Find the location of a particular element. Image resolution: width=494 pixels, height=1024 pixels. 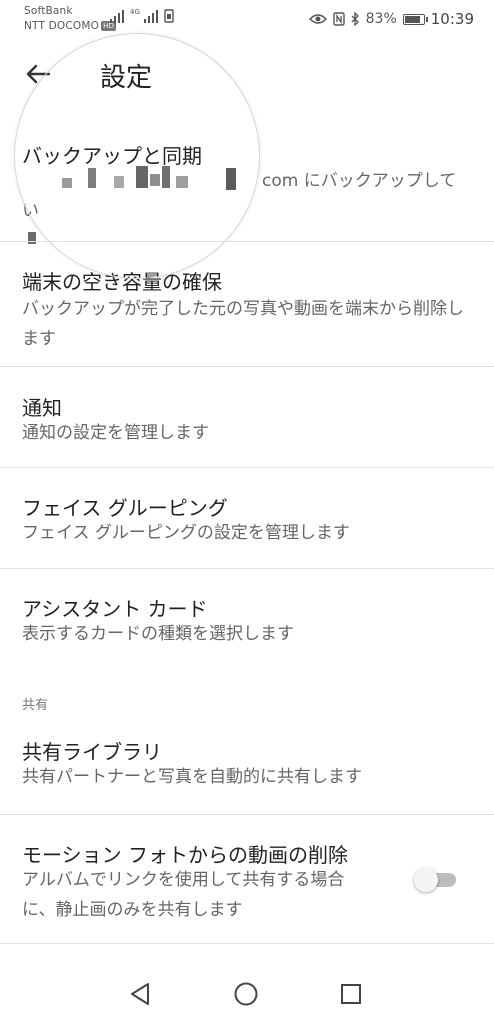

item-title: モーション フォトからの動画の削除 is located at coordinates (185, 855).